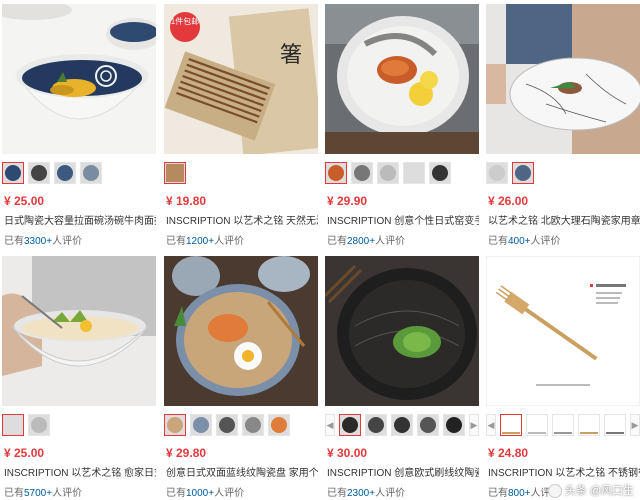 This screenshot has width=640, height=500. I want to click on review-count: 已有2300+人评价, so click(366, 493).